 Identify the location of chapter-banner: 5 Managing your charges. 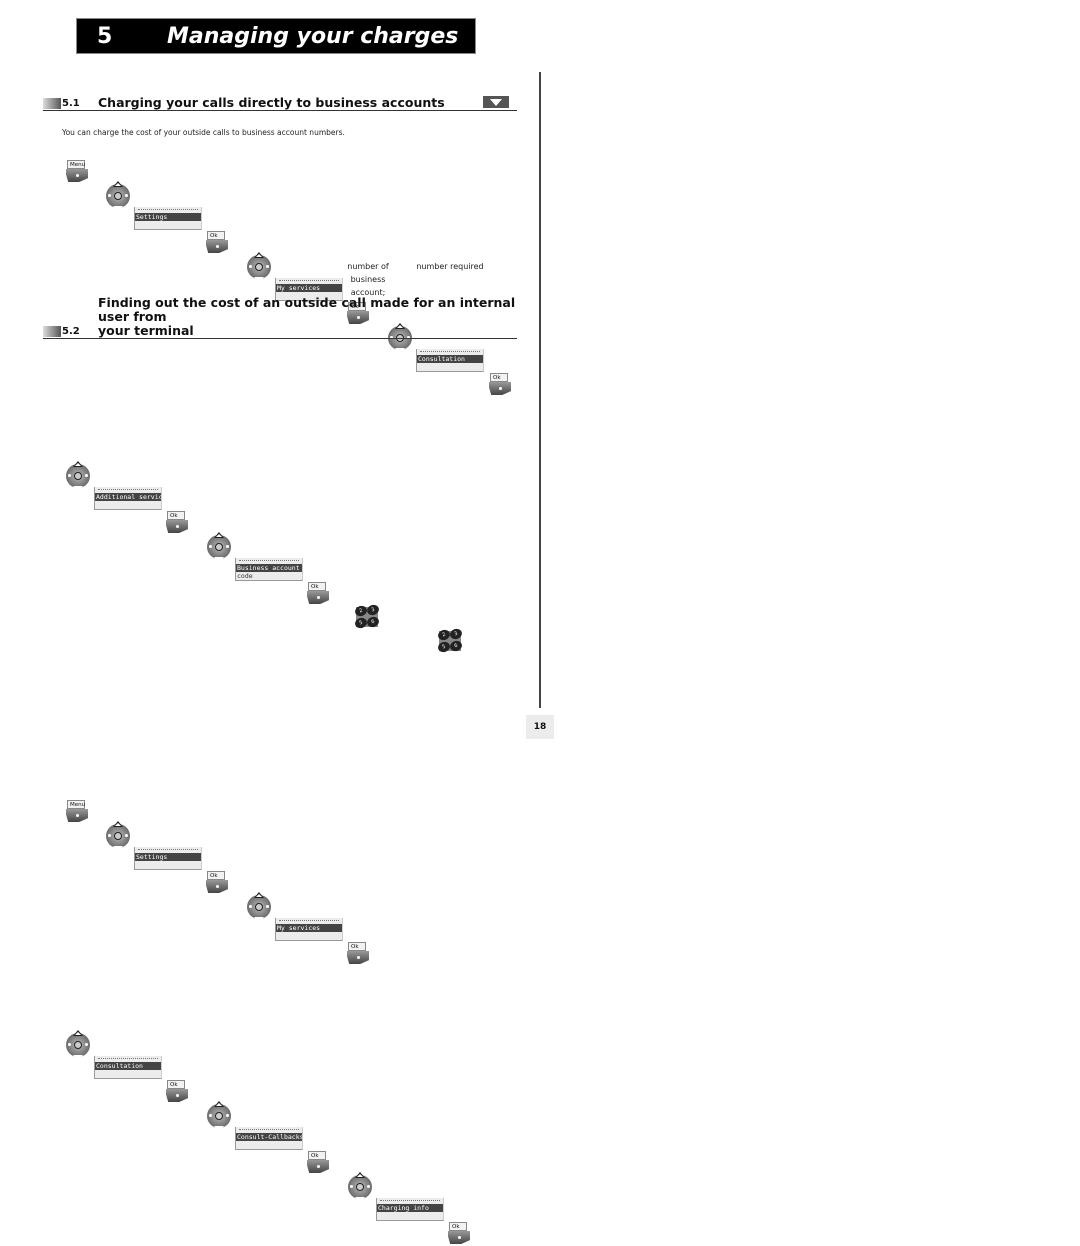
(276, 36).